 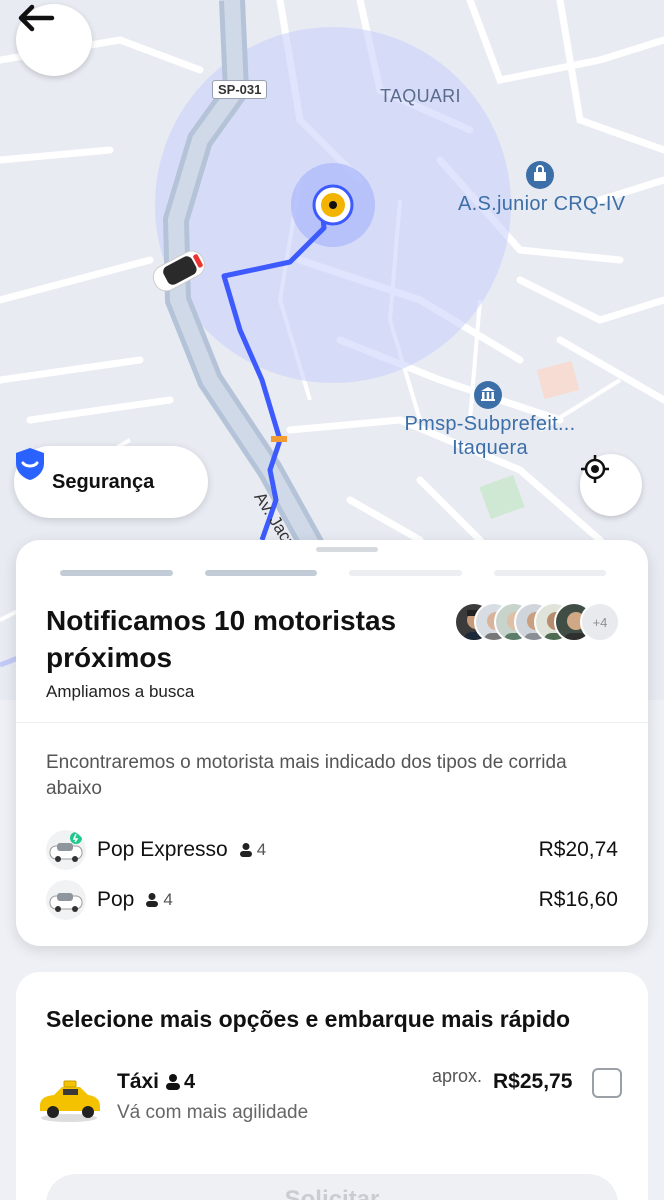 I want to click on safety-label: Segurança, so click(x=103, y=481).